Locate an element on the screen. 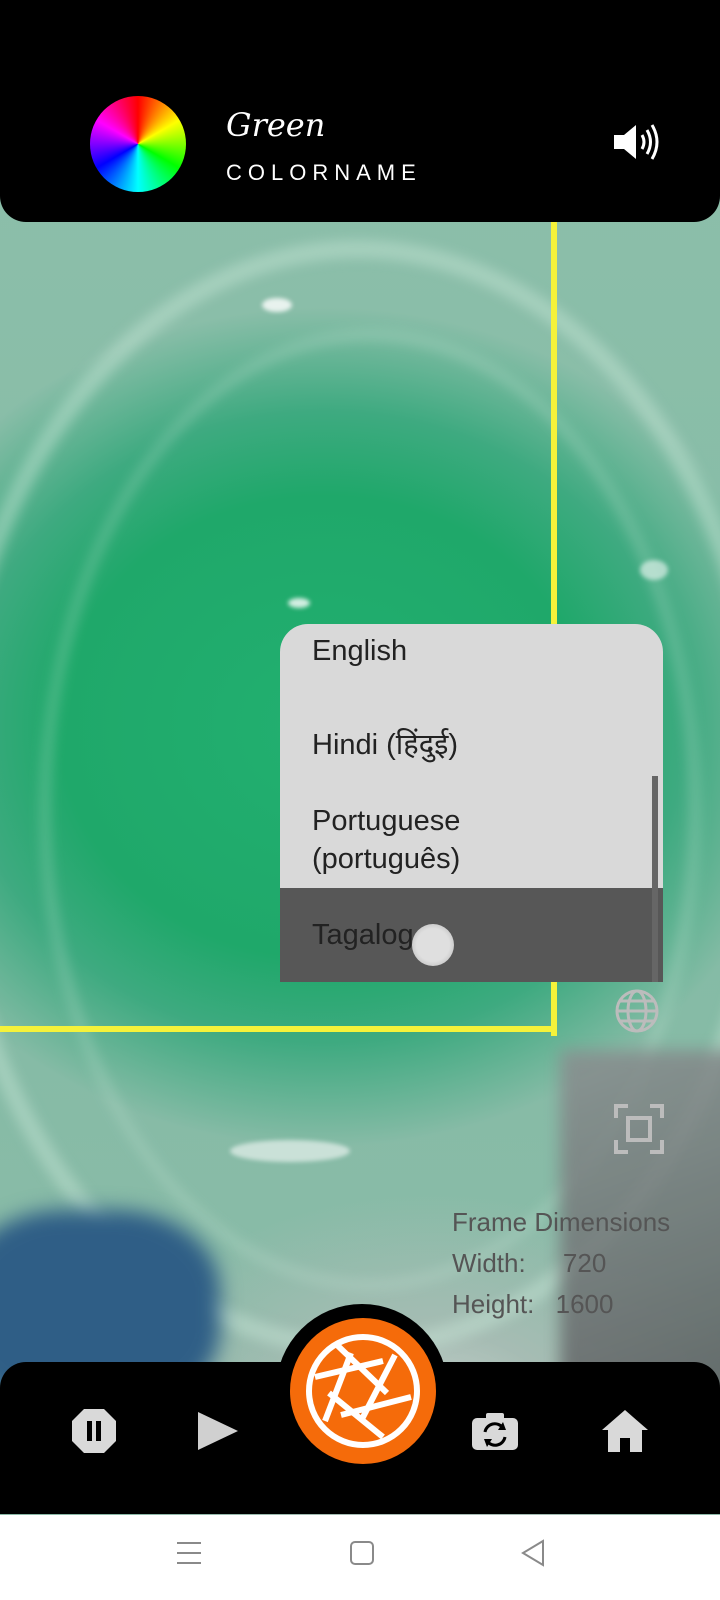 The width and height of the screenshot is (720, 1600). language-option-tagalog: Tagalog is located at coordinates (471, 935).